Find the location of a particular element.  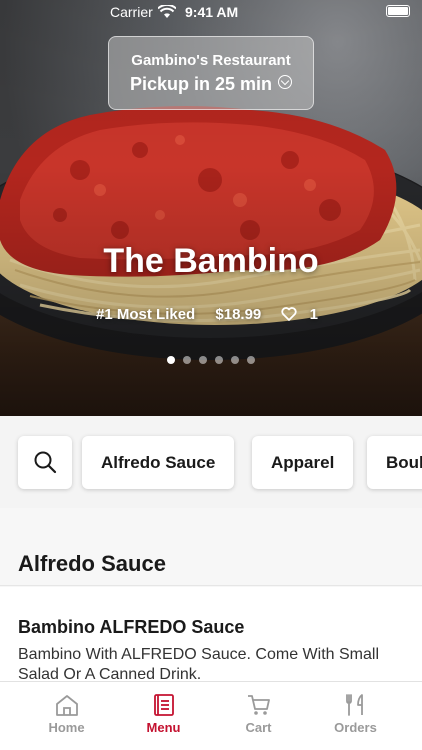

status-time: 9:41 AM is located at coordinates (212, 12).